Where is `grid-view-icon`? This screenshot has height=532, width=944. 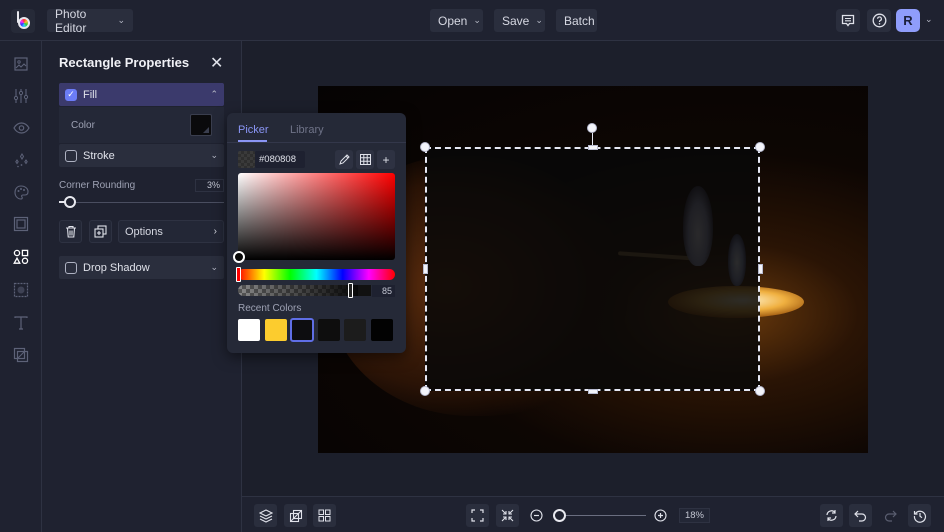
grid-view-icon is located at coordinates (324, 515).